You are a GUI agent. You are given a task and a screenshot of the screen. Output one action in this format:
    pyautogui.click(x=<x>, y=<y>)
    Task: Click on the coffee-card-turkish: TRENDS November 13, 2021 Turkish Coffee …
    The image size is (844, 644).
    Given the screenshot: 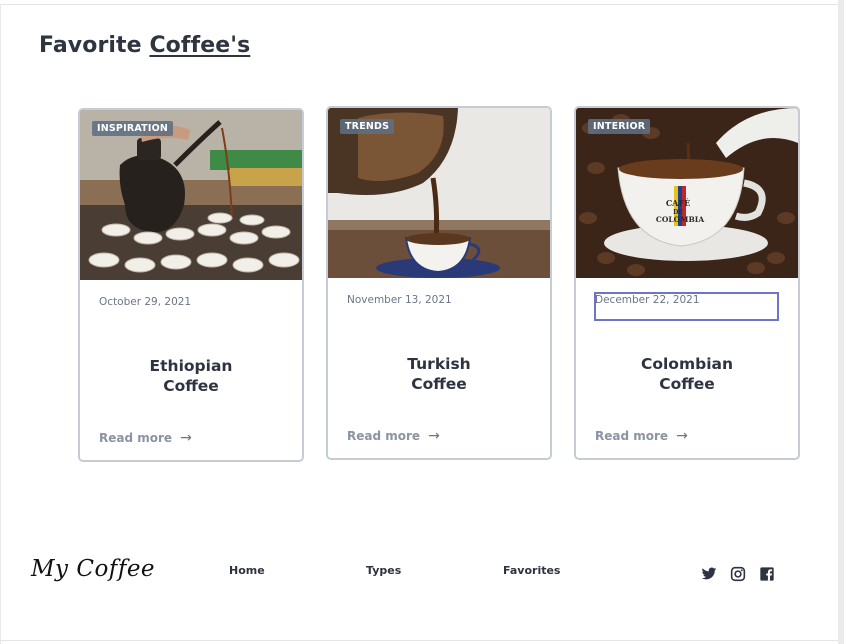 What is the action you would take?
    pyautogui.click(x=439, y=283)
    